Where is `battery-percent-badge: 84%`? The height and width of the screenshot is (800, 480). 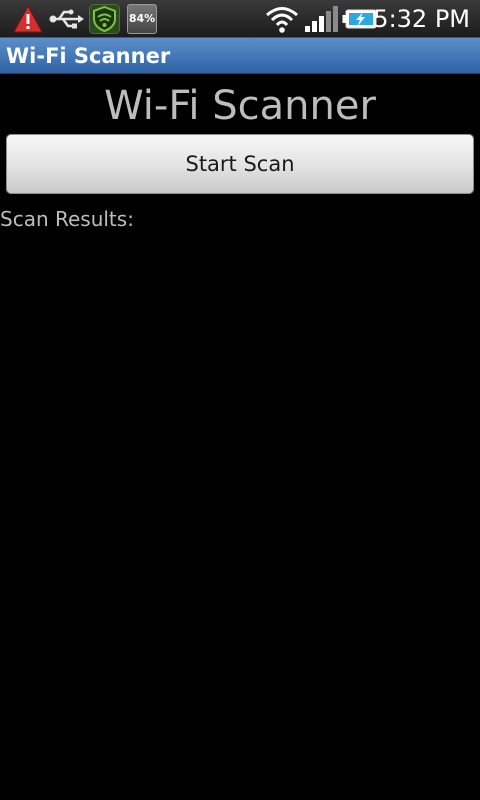 battery-percent-badge: 84% is located at coordinates (142, 19).